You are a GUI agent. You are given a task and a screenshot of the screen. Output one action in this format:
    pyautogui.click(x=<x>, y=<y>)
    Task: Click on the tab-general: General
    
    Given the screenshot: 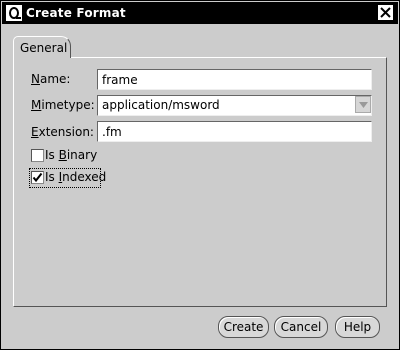 What is the action you would take?
    pyautogui.click(x=42, y=47)
    